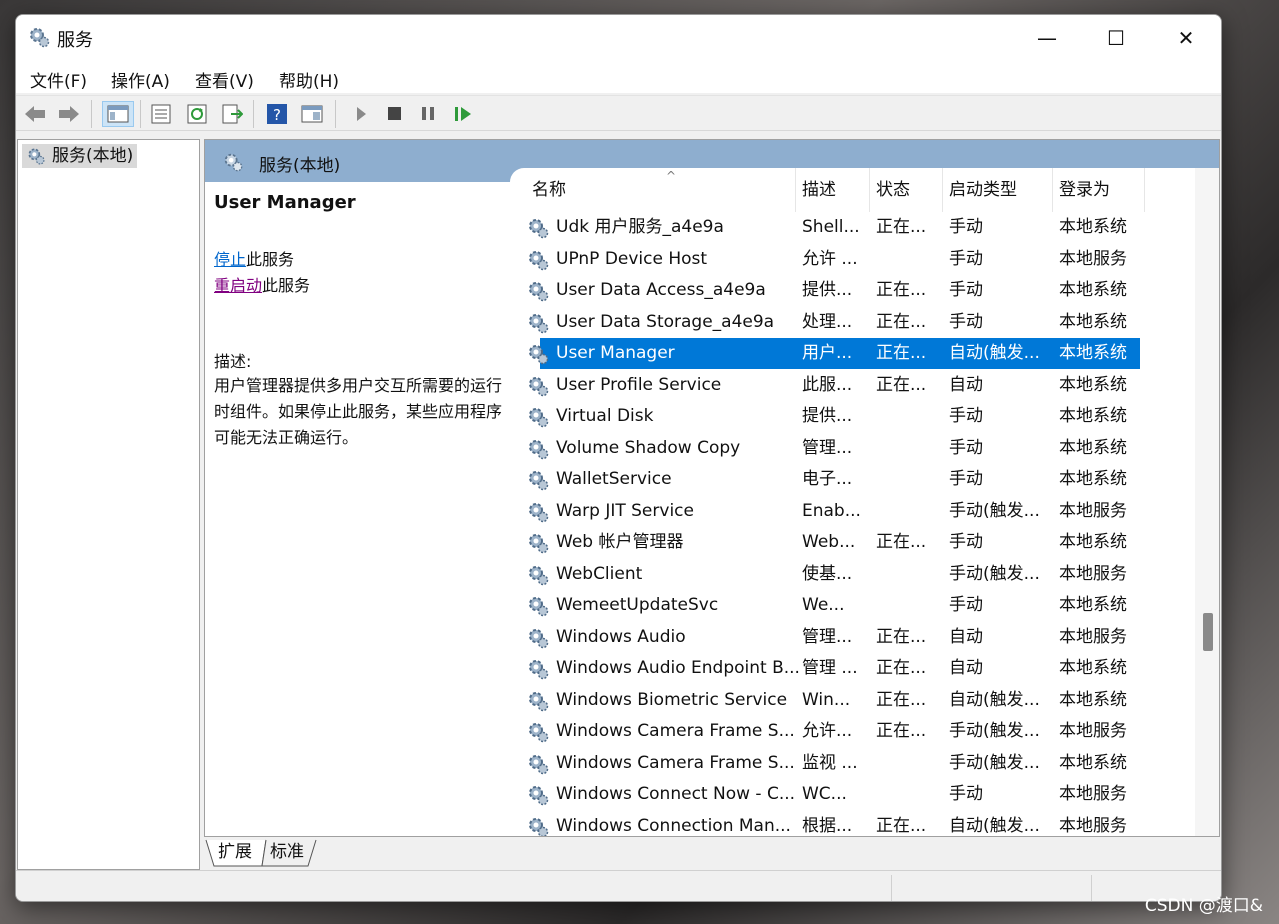 This screenshot has width=1279, height=924. I want to click on view-tabs: 扩展 标准, so click(354, 854).